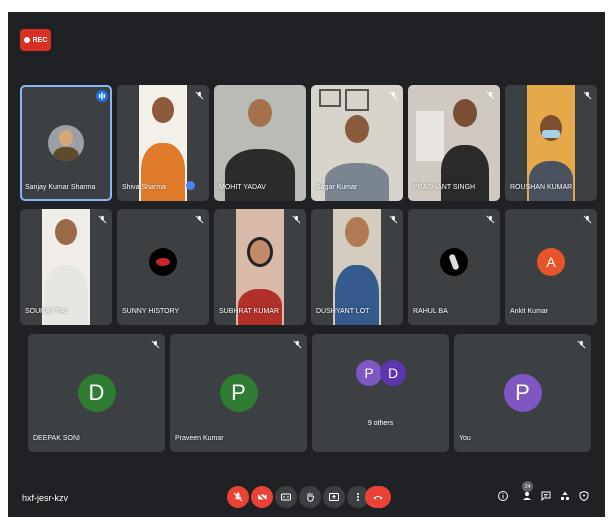 The height and width of the screenshot is (521, 609). I want to click on participant-tile: RAHUL BA, so click(454, 267).